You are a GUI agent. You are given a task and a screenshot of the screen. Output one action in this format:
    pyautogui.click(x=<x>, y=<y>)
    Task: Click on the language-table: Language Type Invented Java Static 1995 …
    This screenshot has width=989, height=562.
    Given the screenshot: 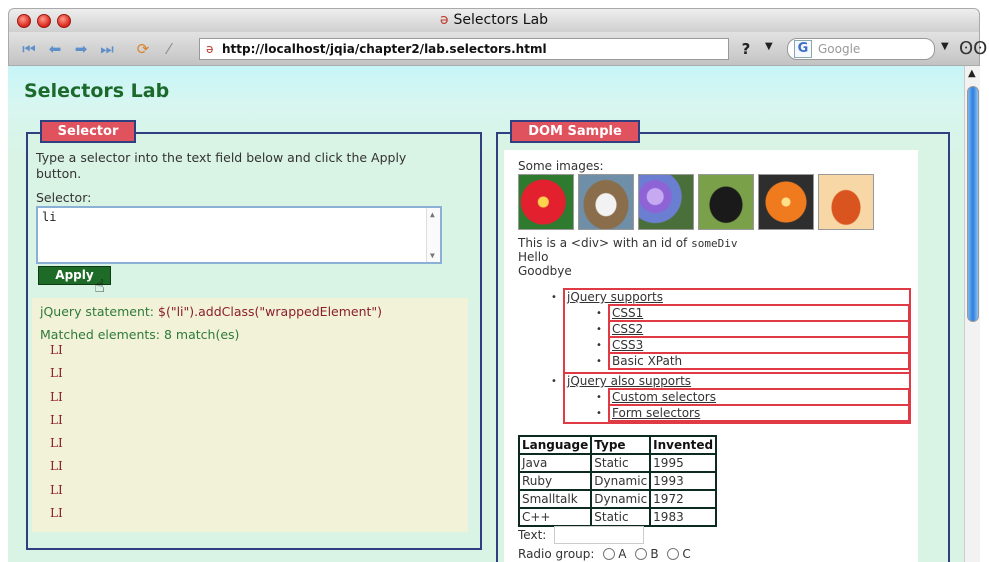 What is the action you would take?
    pyautogui.click(x=617, y=481)
    